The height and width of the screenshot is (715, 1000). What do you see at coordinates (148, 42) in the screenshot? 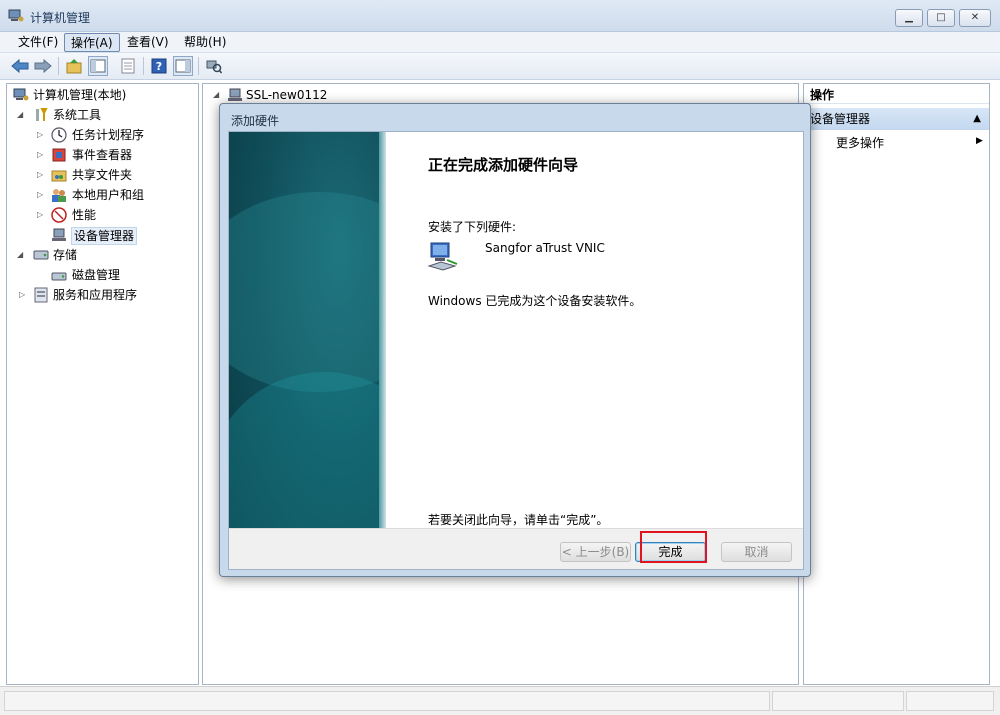
I see `menu-view: 查看(V)` at bounding box center [148, 42].